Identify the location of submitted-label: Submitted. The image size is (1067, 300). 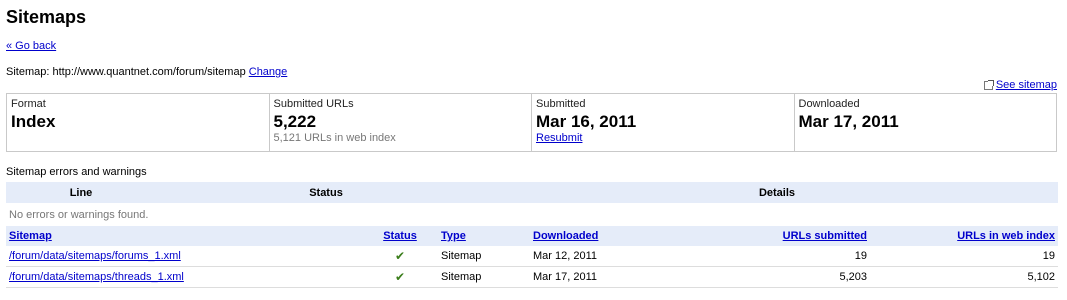
(561, 104).